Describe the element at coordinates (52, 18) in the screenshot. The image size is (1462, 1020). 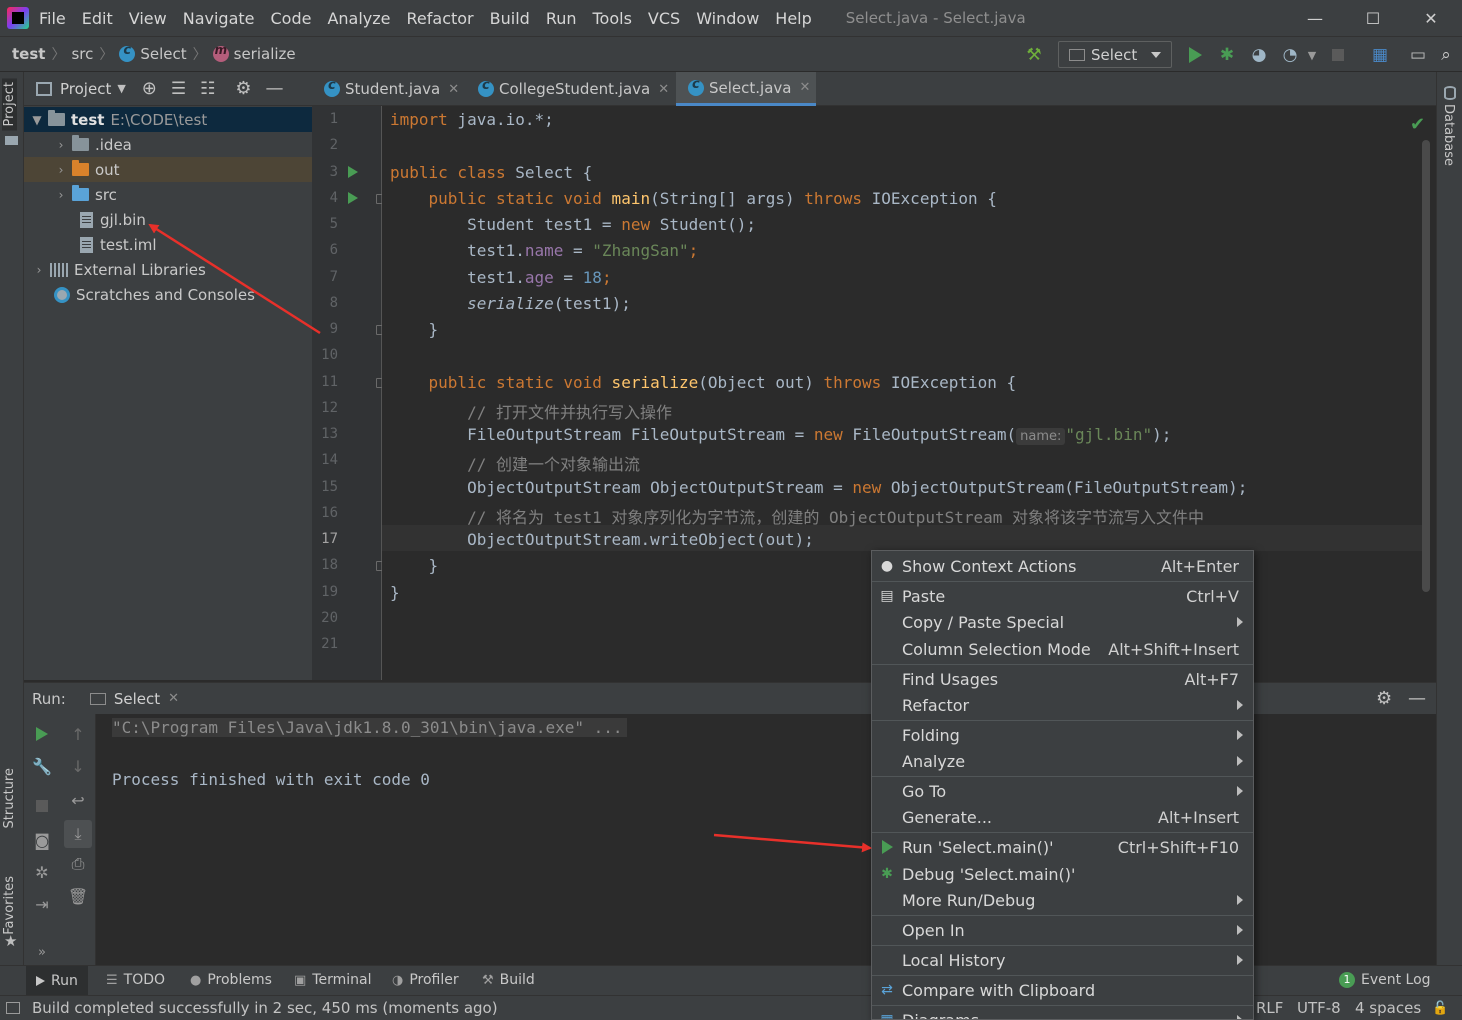
I see `menu-file: File` at that location.